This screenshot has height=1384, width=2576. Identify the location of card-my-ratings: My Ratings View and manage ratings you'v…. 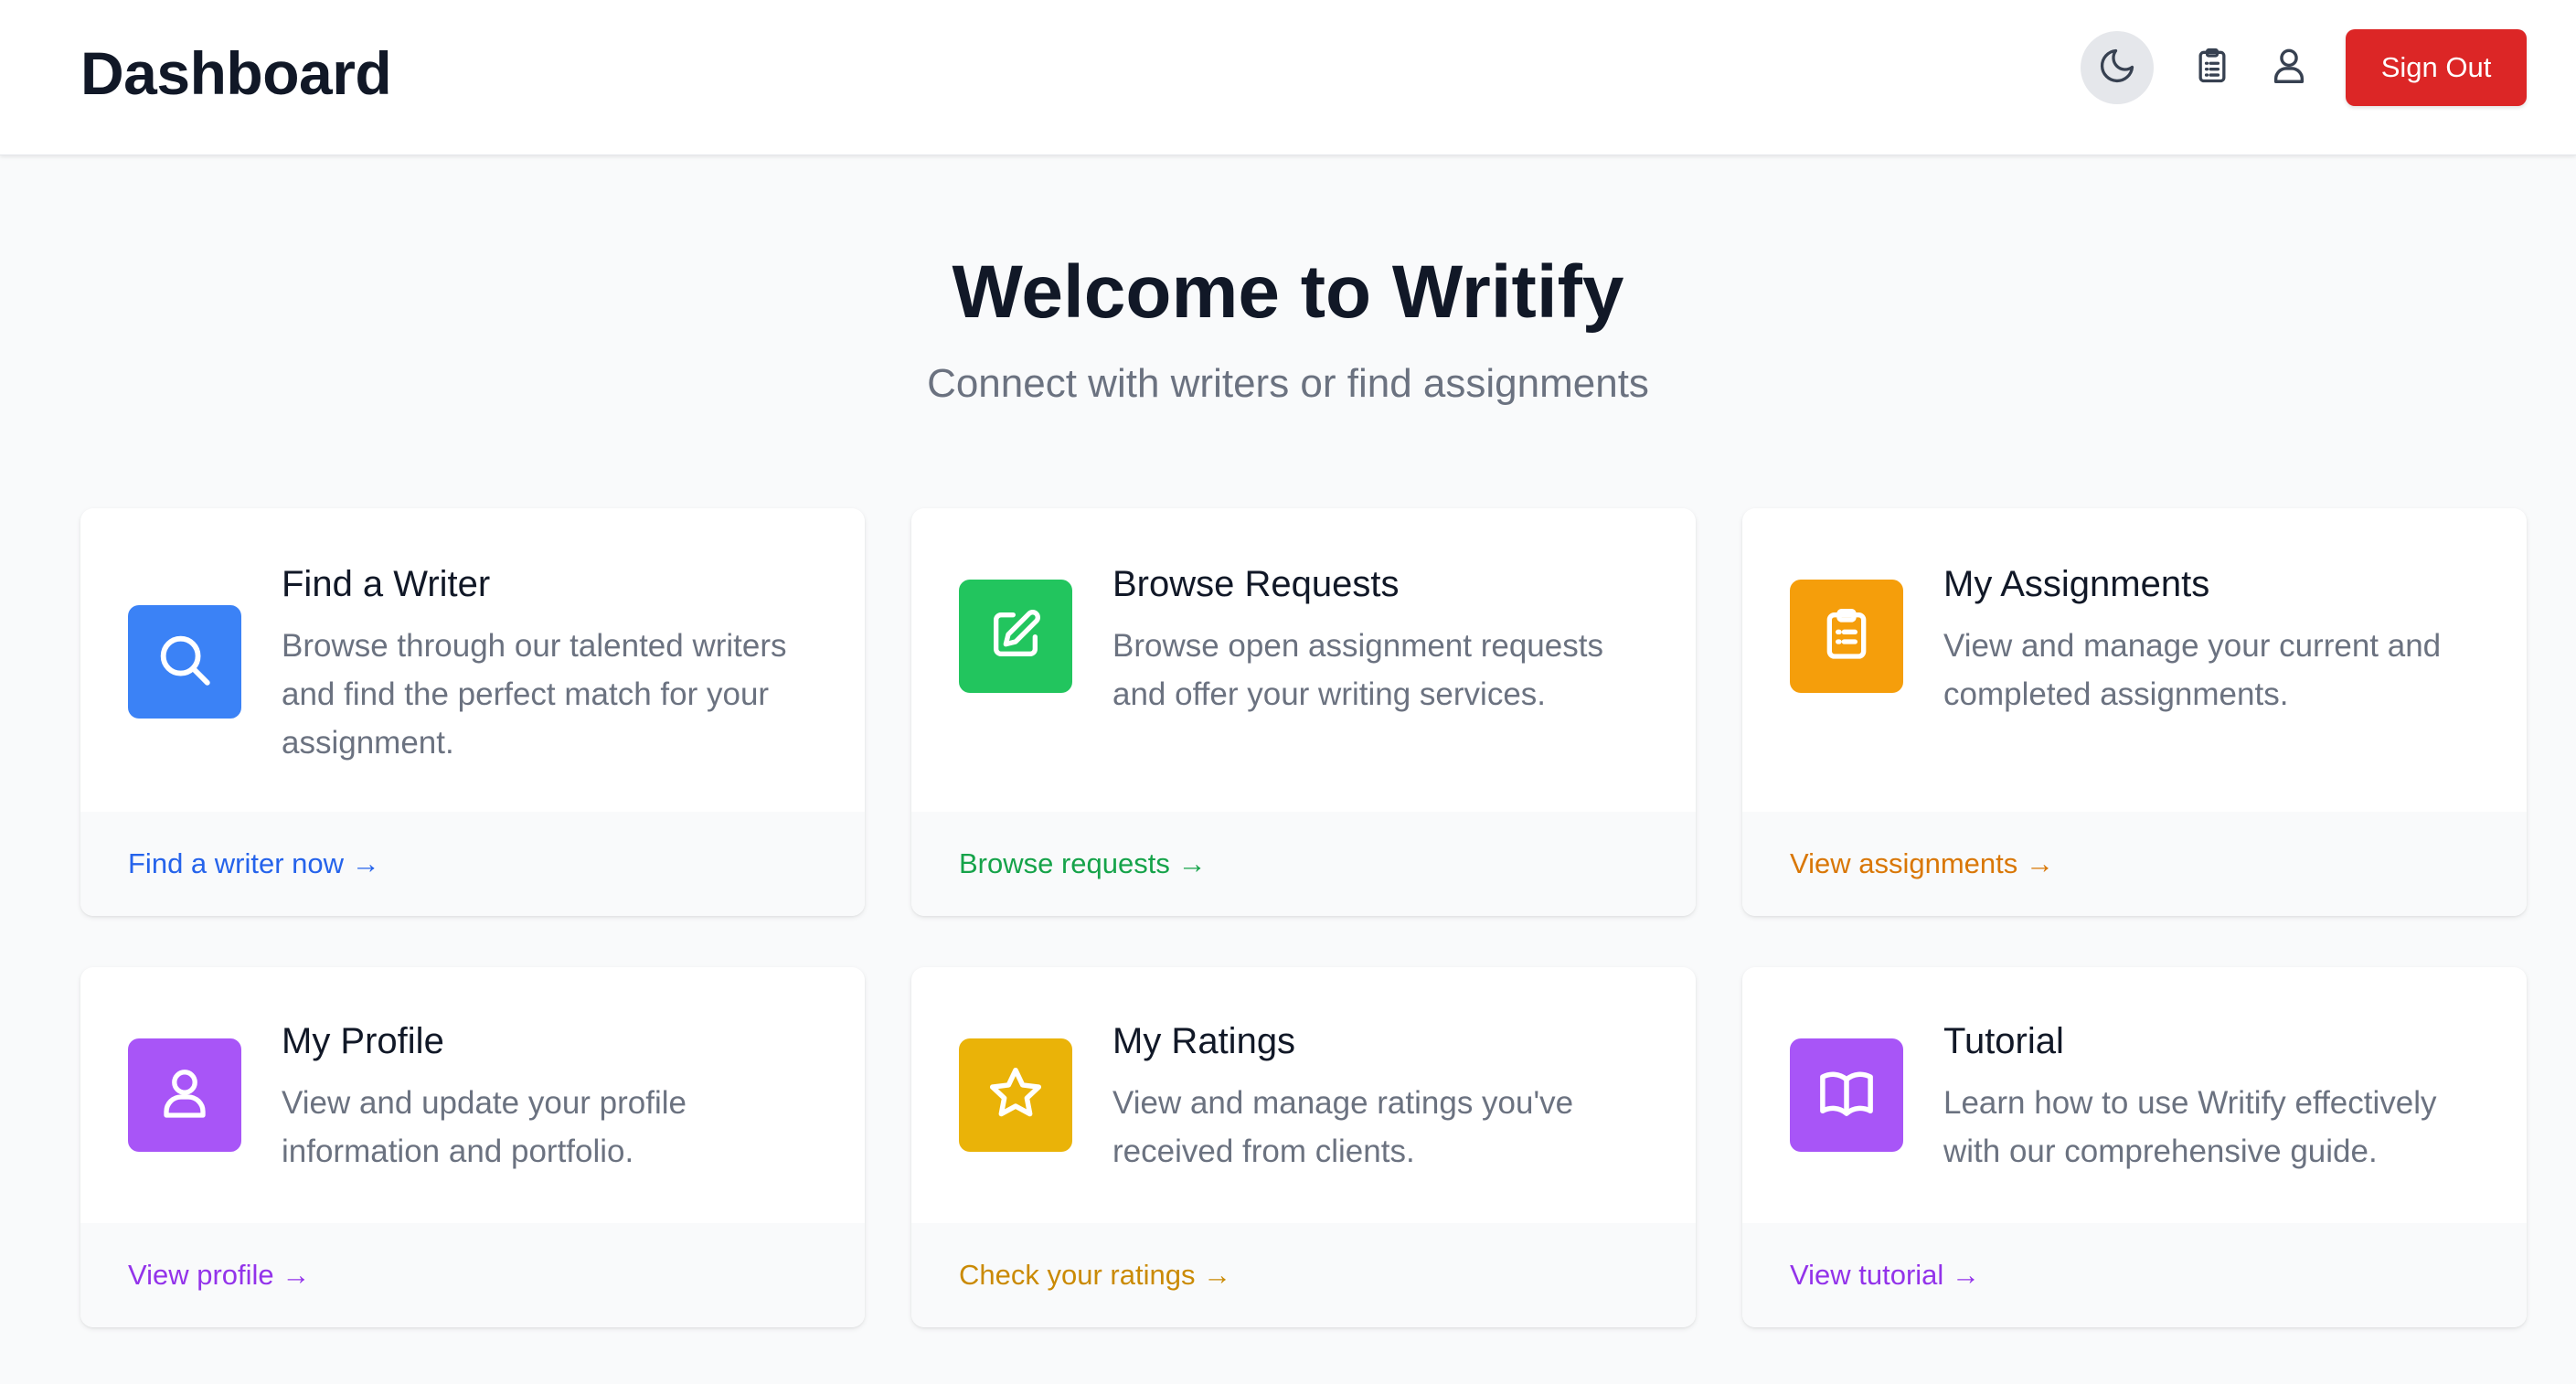
(1303, 1147).